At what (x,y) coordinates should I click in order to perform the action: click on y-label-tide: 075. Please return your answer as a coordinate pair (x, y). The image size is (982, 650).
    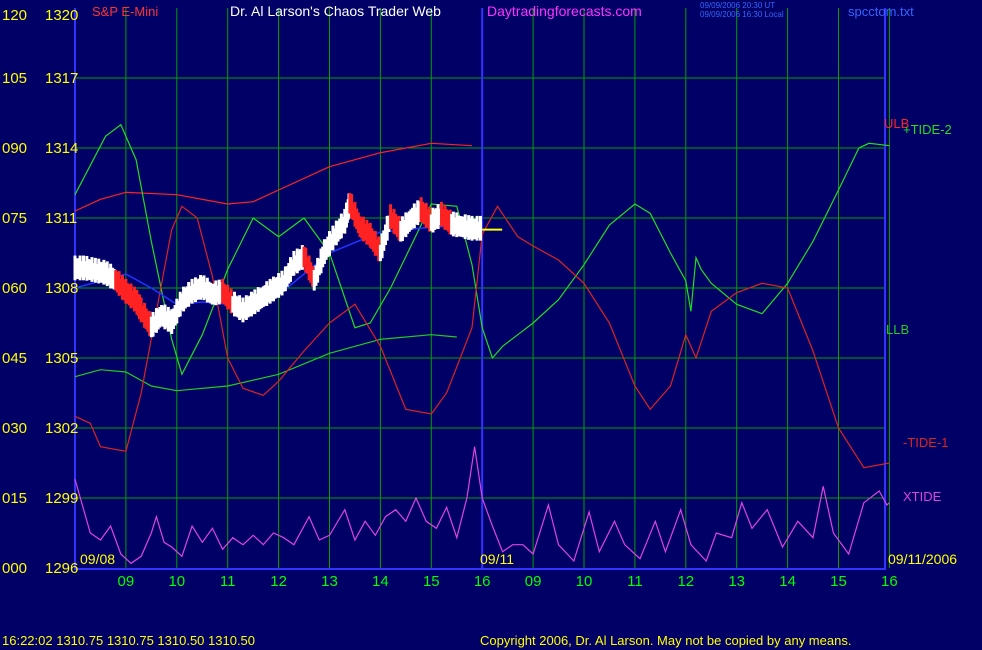
    Looking at the image, I should click on (14, 218).